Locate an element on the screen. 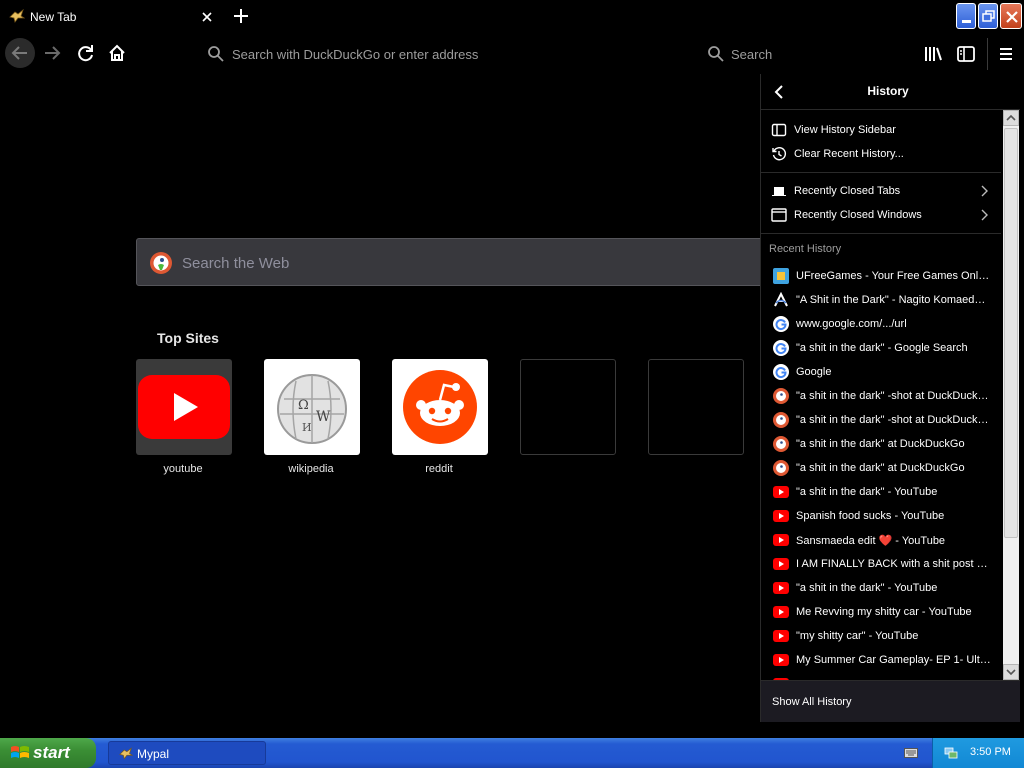  arrow-right-icon is located at coordinates (53, 53).